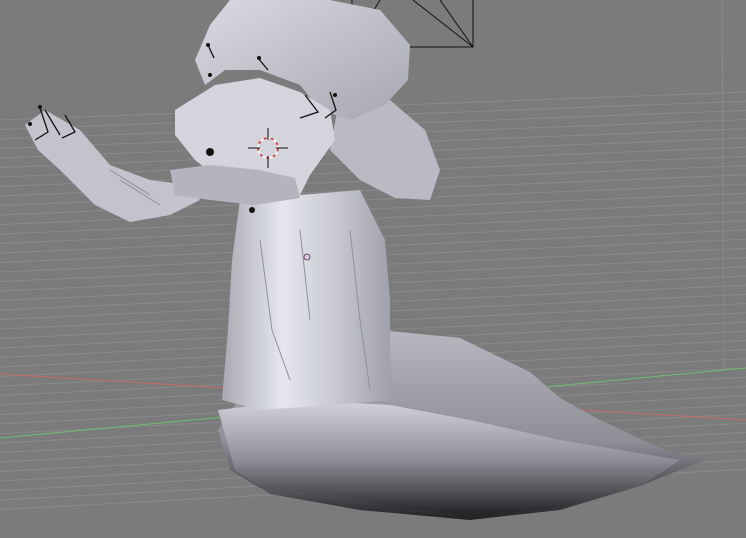  What do you see at coordinates (307, 257) in the screenshot?
I see `object-origin-dot` at bounding box center [307, 257].